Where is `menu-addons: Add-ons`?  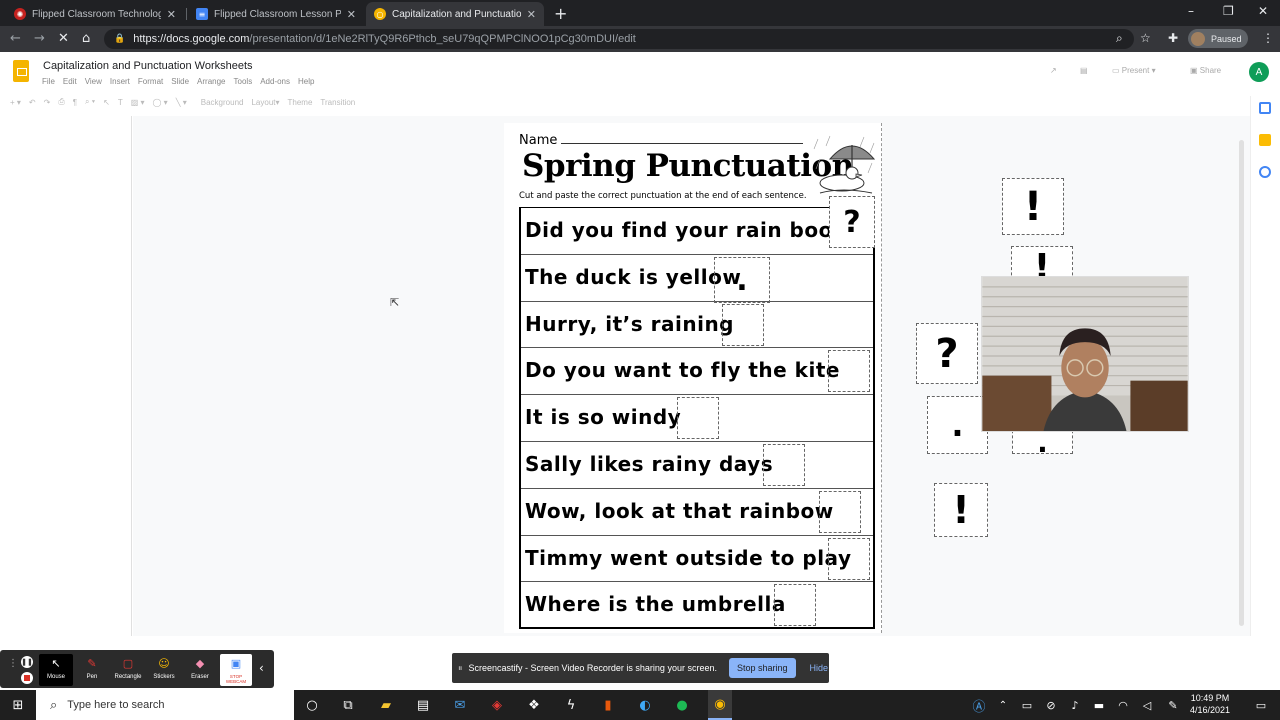 menu-addons: Add-ons is located at coordinates (275, 81).